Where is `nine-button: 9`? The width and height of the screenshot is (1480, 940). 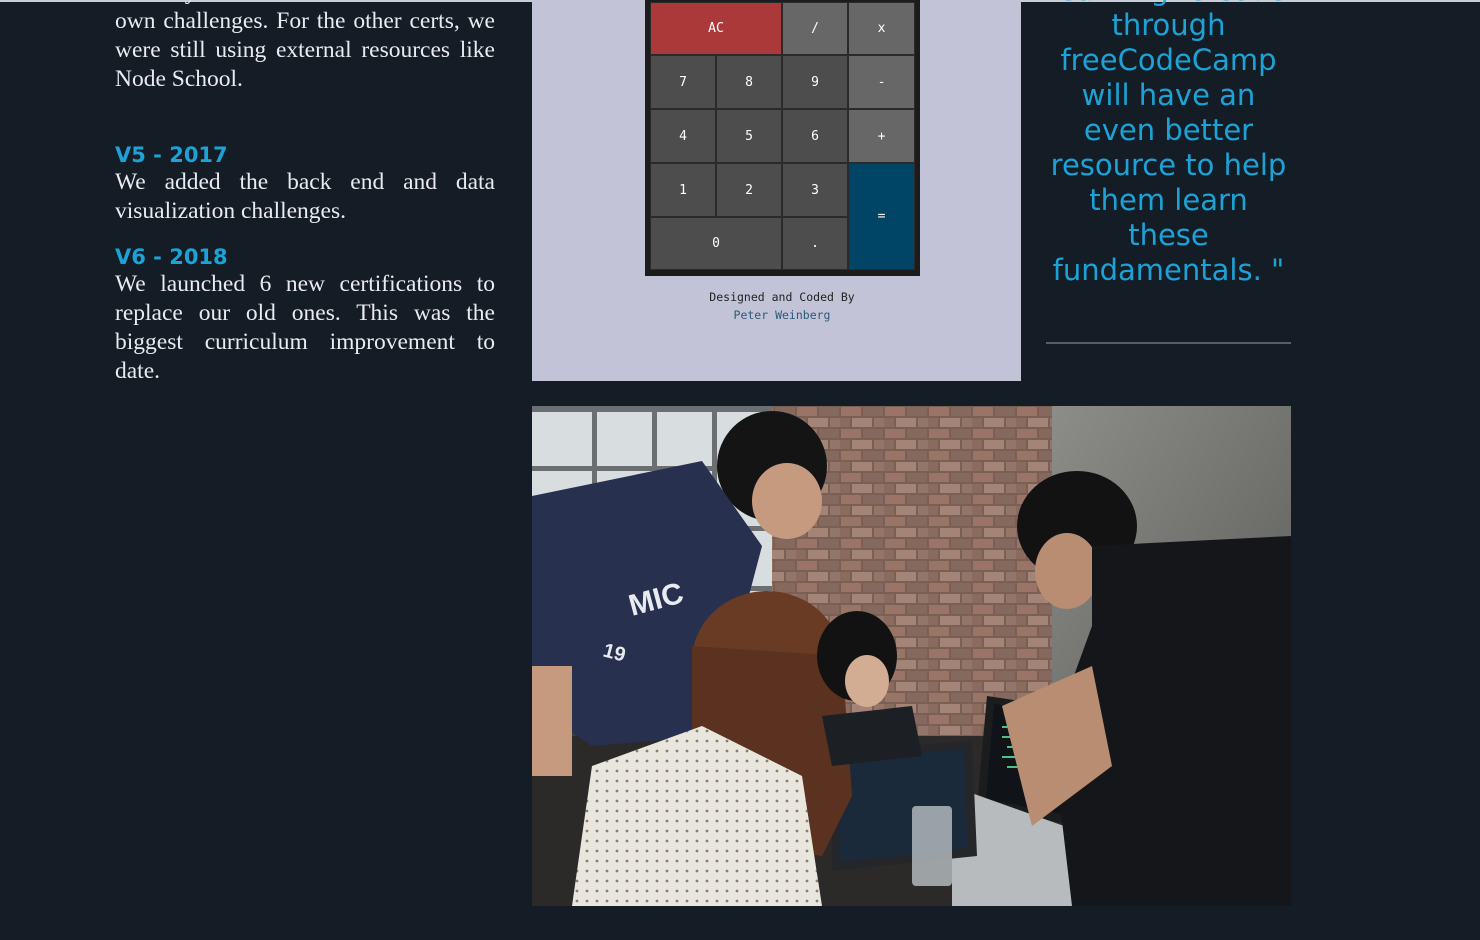
nine-button: 9 is located at coordinates (815, 82).